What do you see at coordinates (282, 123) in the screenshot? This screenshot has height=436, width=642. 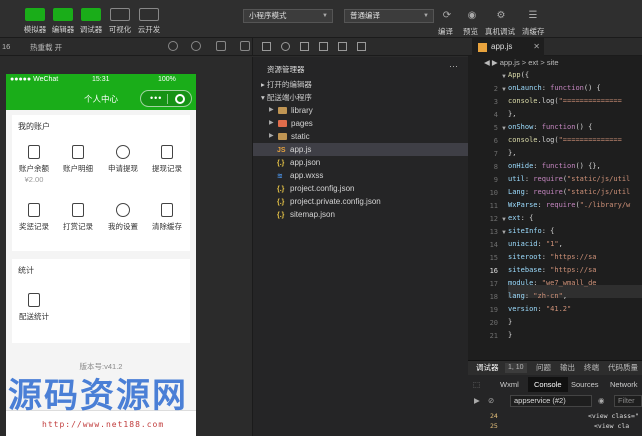 I see `folder-icon` at bounding box center [282, 123].